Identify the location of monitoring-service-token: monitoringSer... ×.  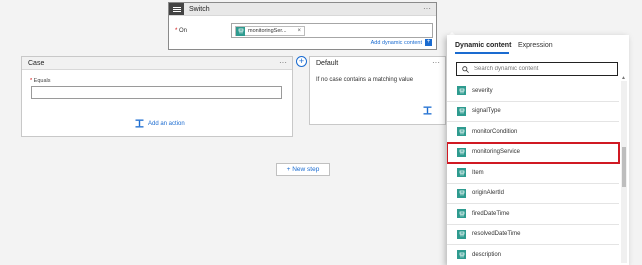
(270, 31).